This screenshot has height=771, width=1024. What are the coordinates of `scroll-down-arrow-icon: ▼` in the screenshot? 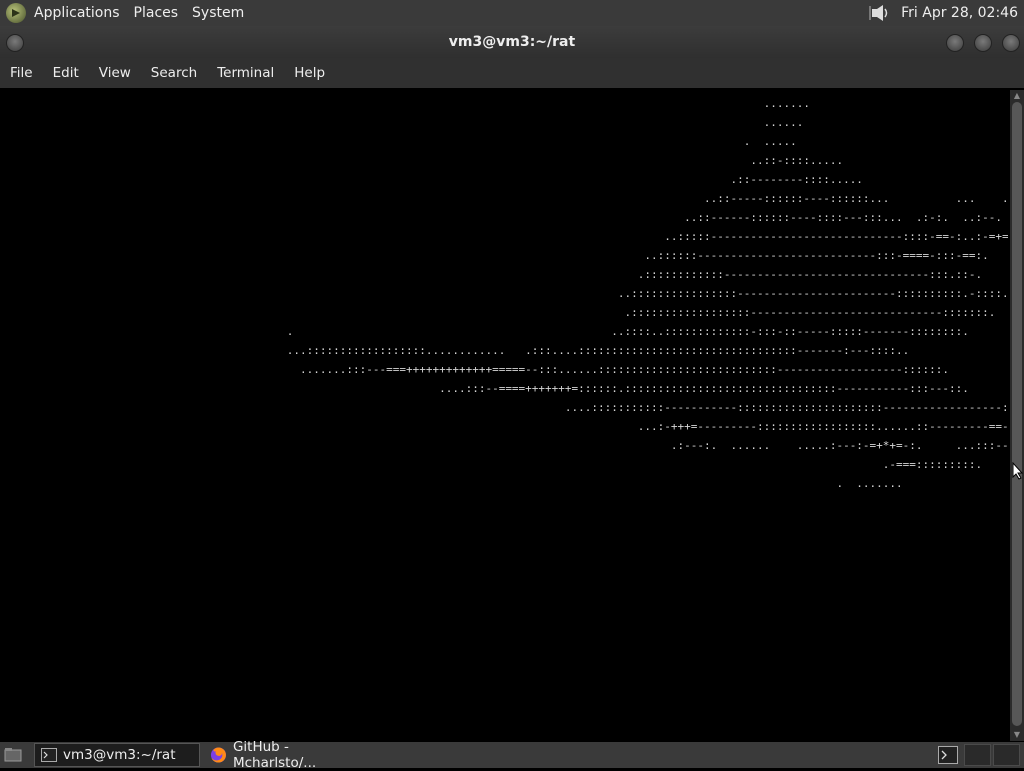 It's located at (1017, 735).